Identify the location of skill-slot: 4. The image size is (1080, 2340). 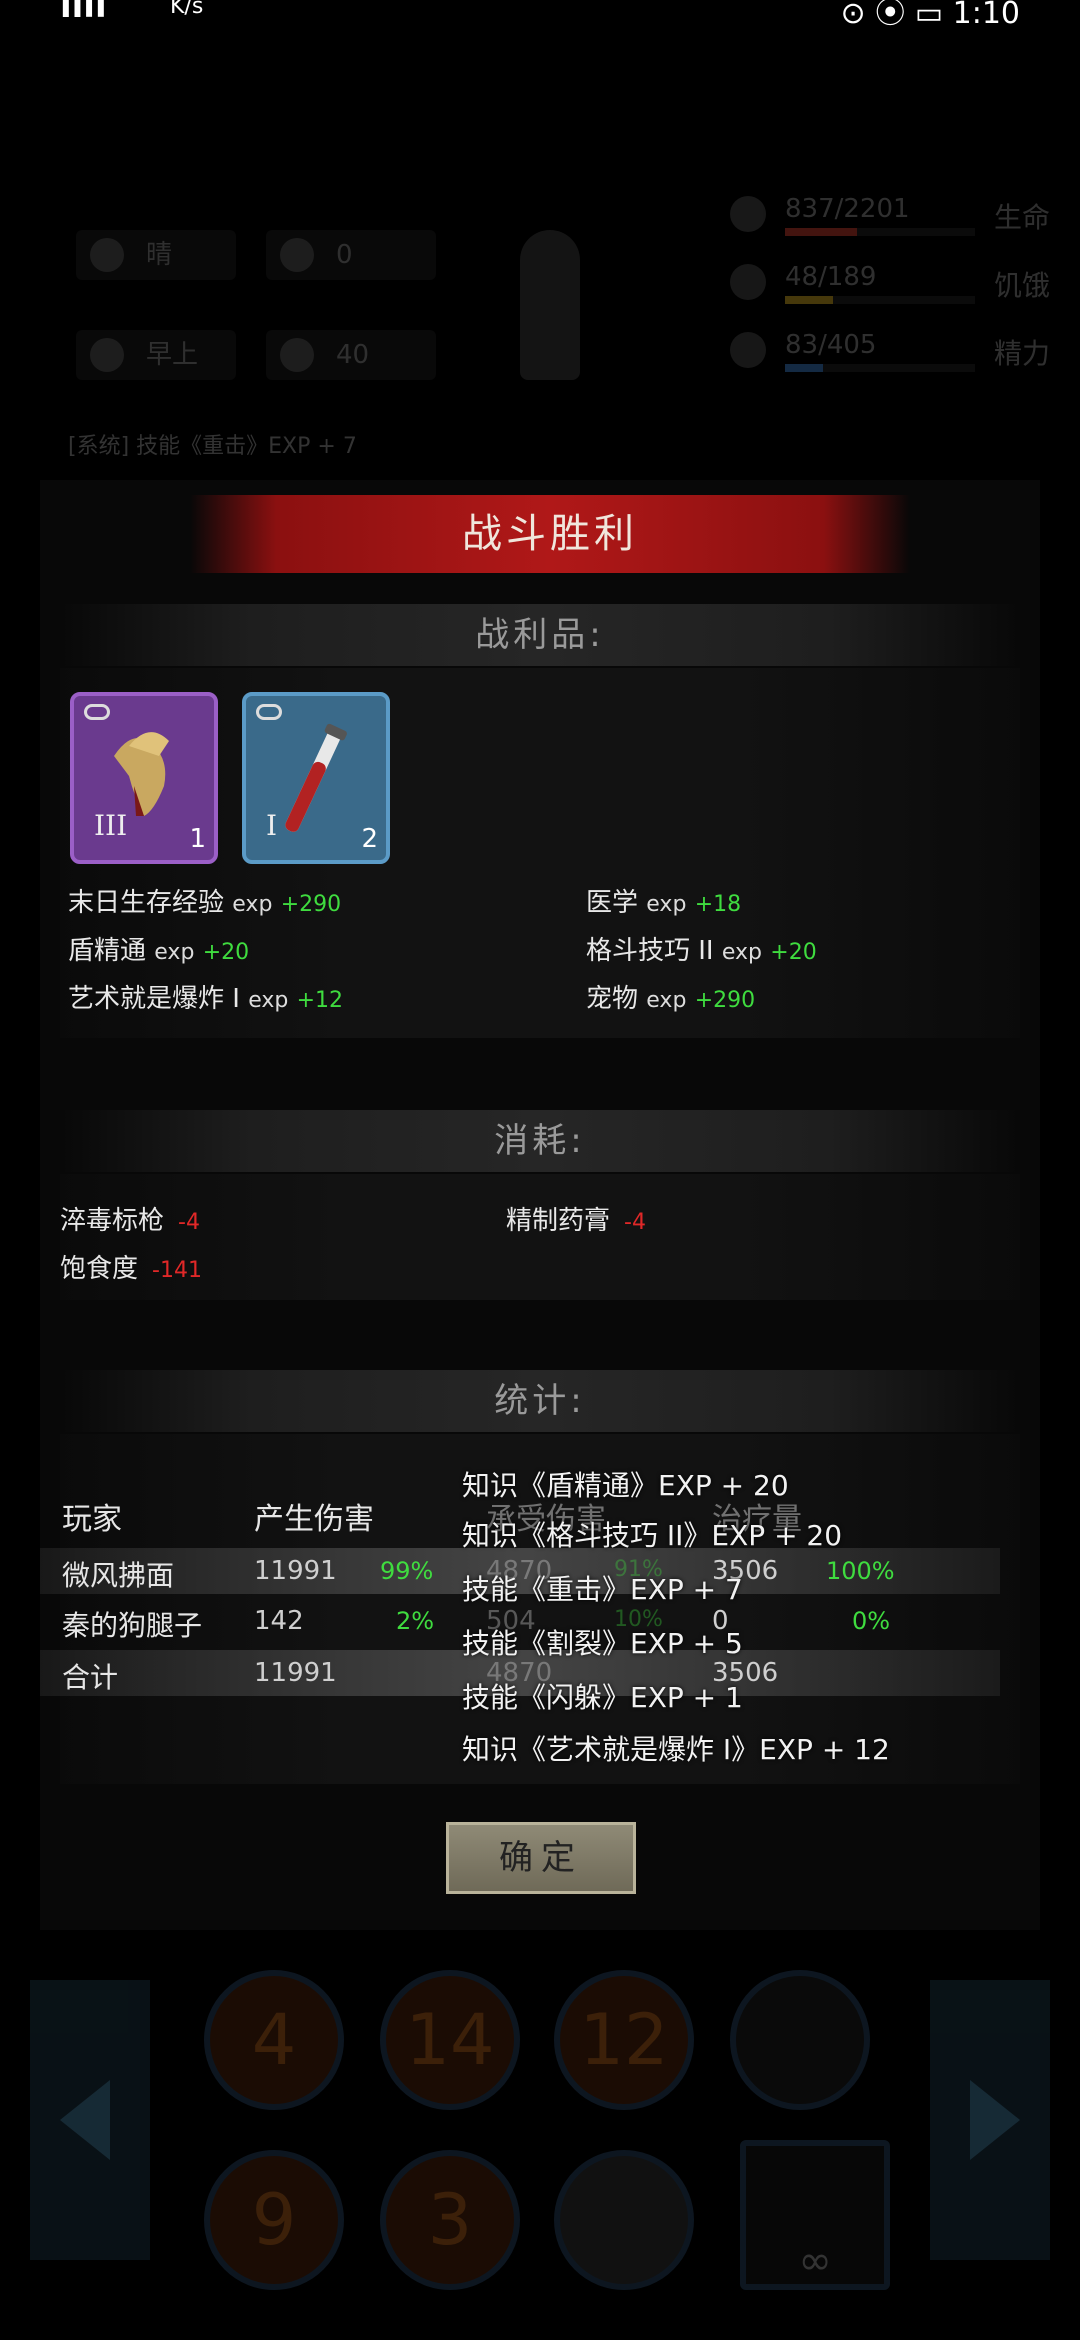
(274, 2040).